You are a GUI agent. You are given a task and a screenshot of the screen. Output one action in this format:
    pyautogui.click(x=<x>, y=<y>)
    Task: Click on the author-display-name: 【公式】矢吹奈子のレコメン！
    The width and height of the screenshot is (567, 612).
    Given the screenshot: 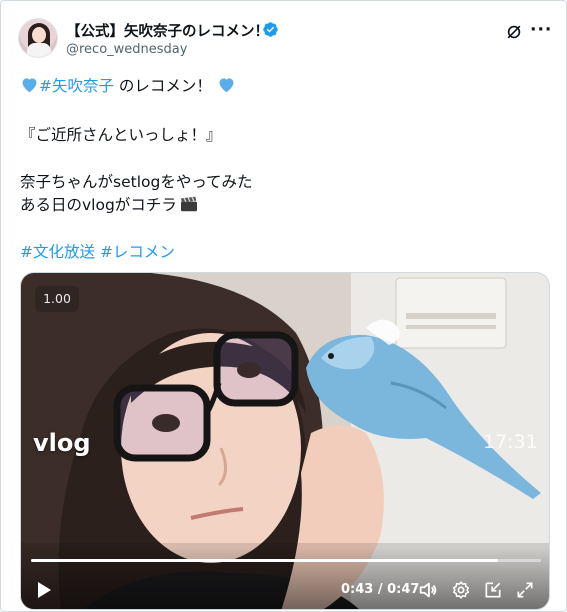 What is the action you would take?
    pyautogui.click(x=167, y=30)
    